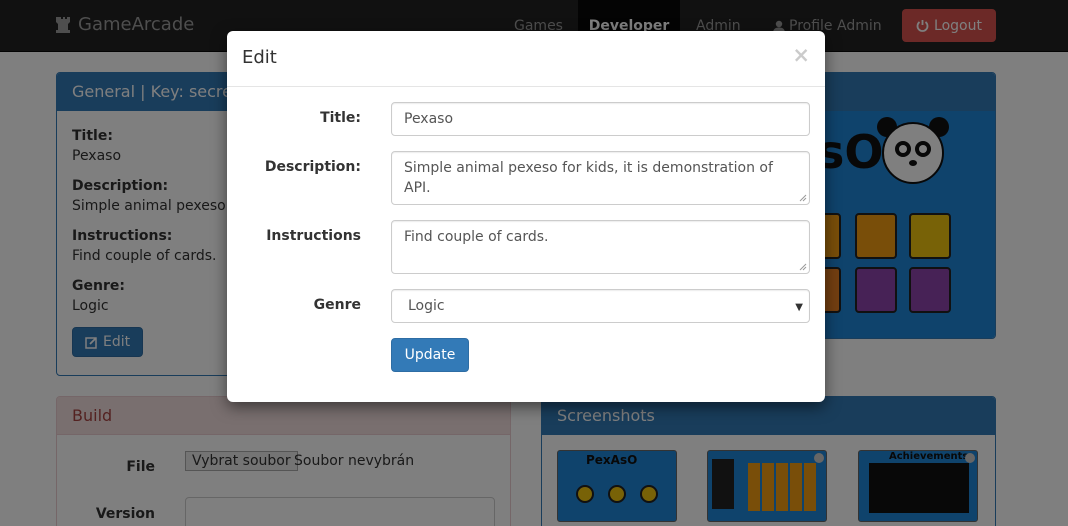 The width and height of the screenshot is (1068, 526). I want to click on instructions-label: Instructions, so click(313, 236).